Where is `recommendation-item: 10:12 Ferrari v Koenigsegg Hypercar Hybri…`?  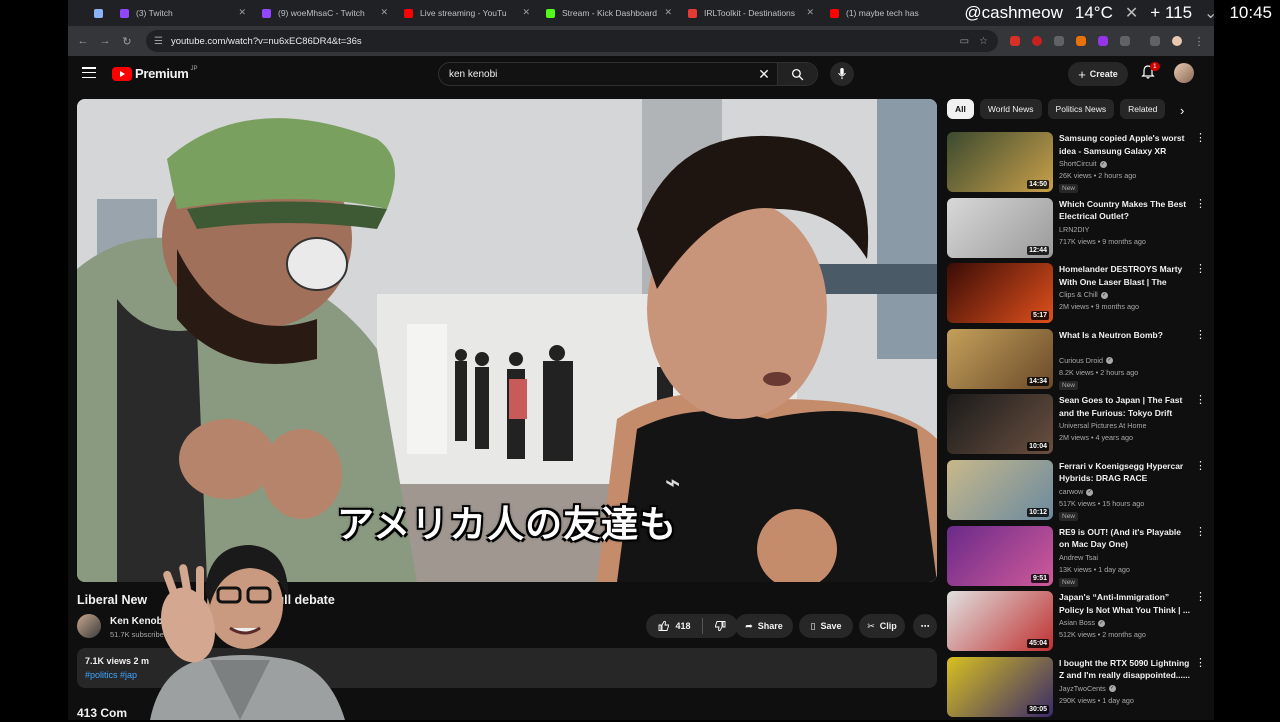 recommendation-item: 10:12 Ferrari v Koenigsegg Hypercar Hybri… is located at coordinates (1078, 492).